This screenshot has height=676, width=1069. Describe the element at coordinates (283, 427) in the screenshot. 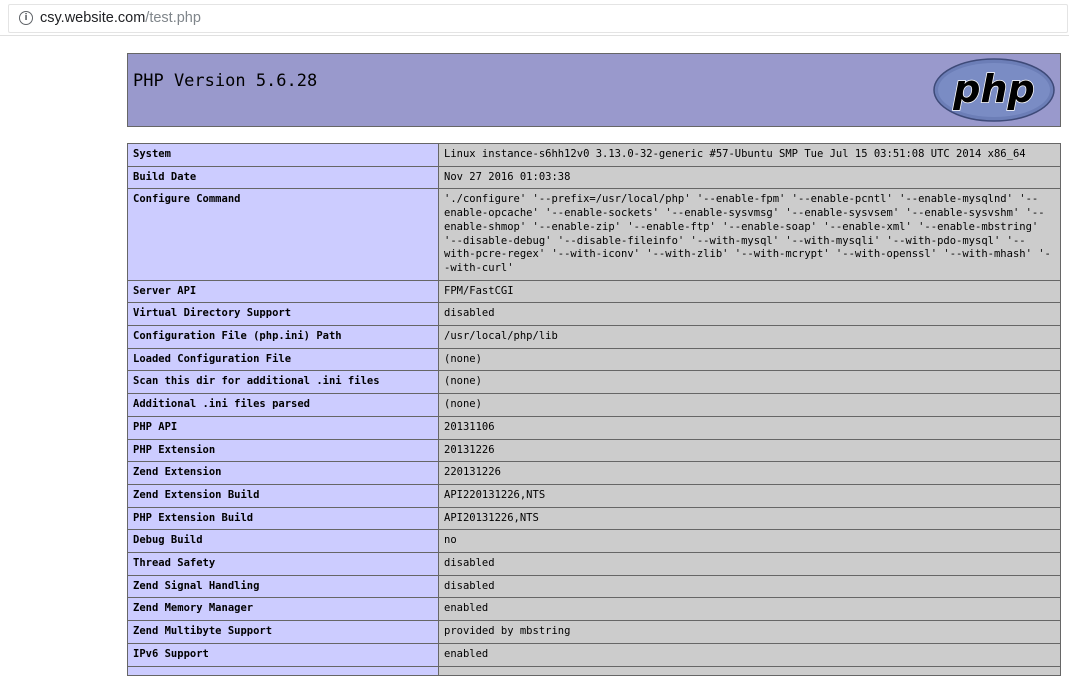

I see `row-key: PHP API` at that location.